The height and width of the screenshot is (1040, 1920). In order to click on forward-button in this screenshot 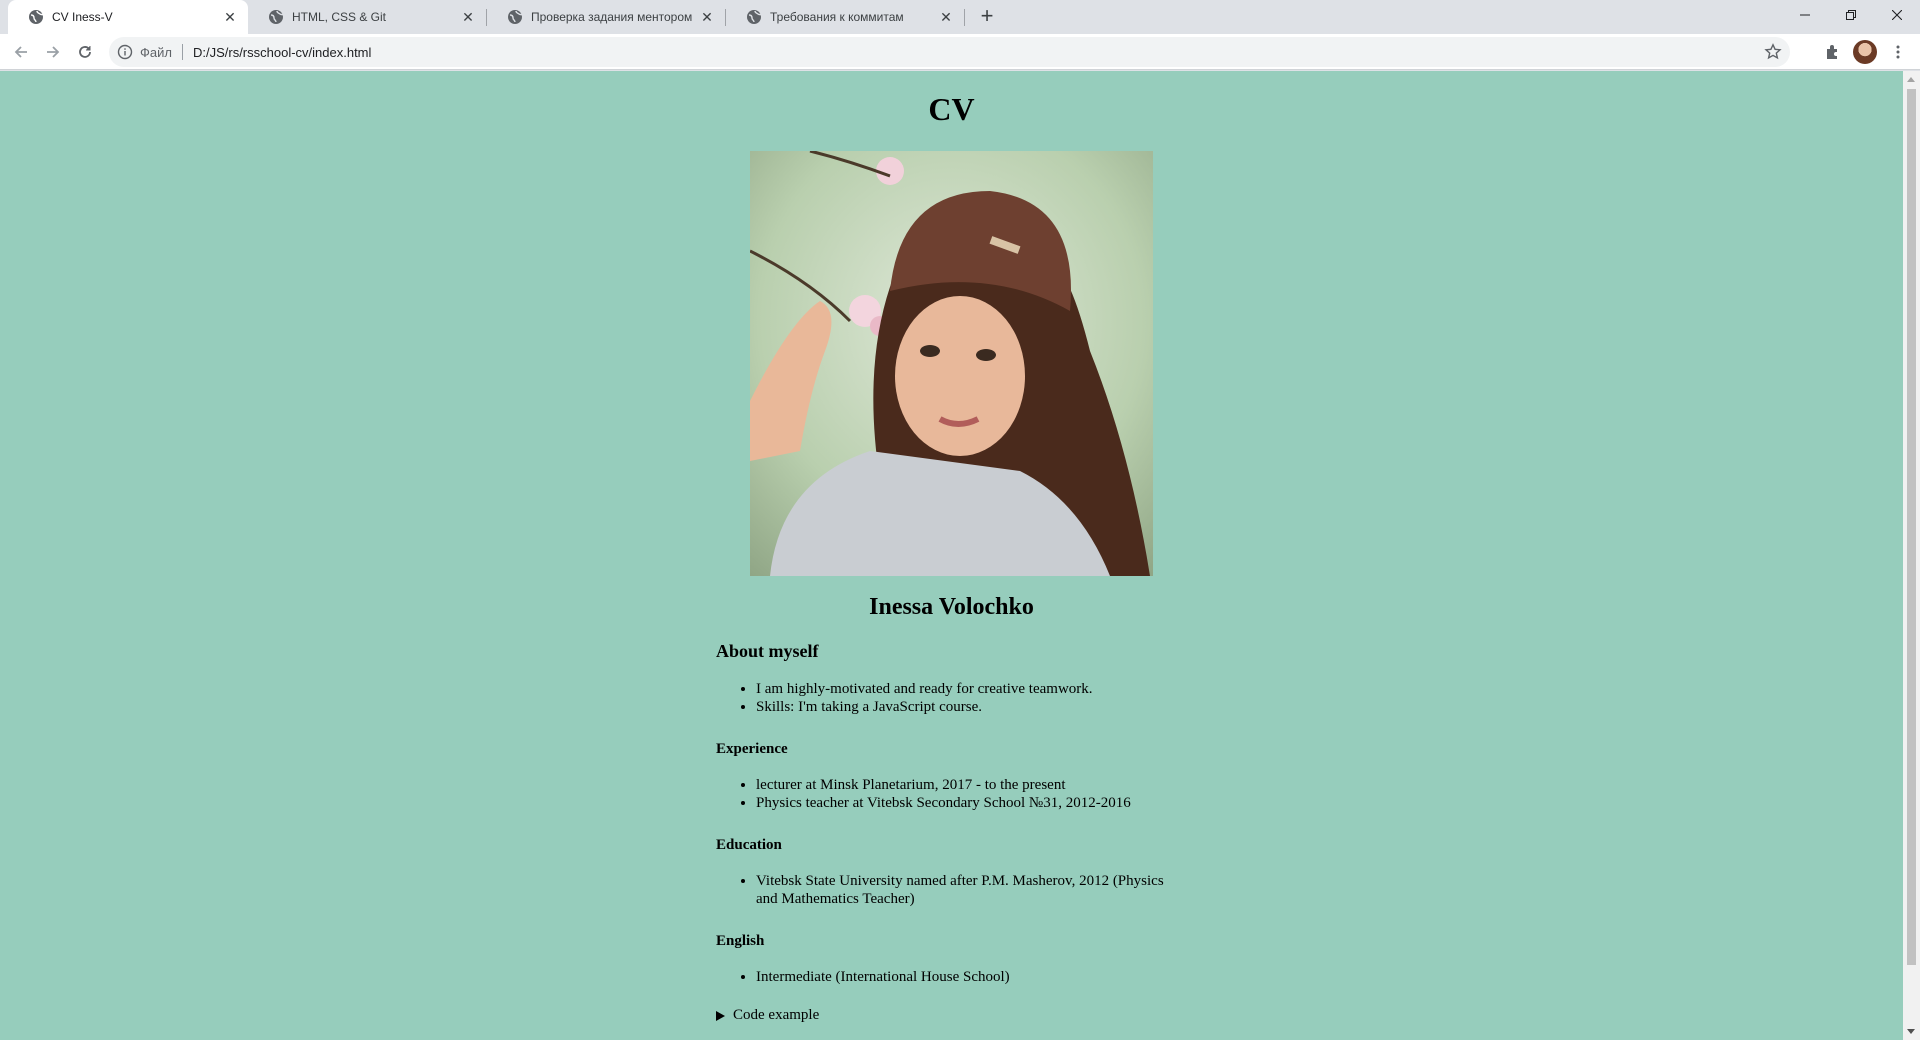, I will do `click(53, 52)`.